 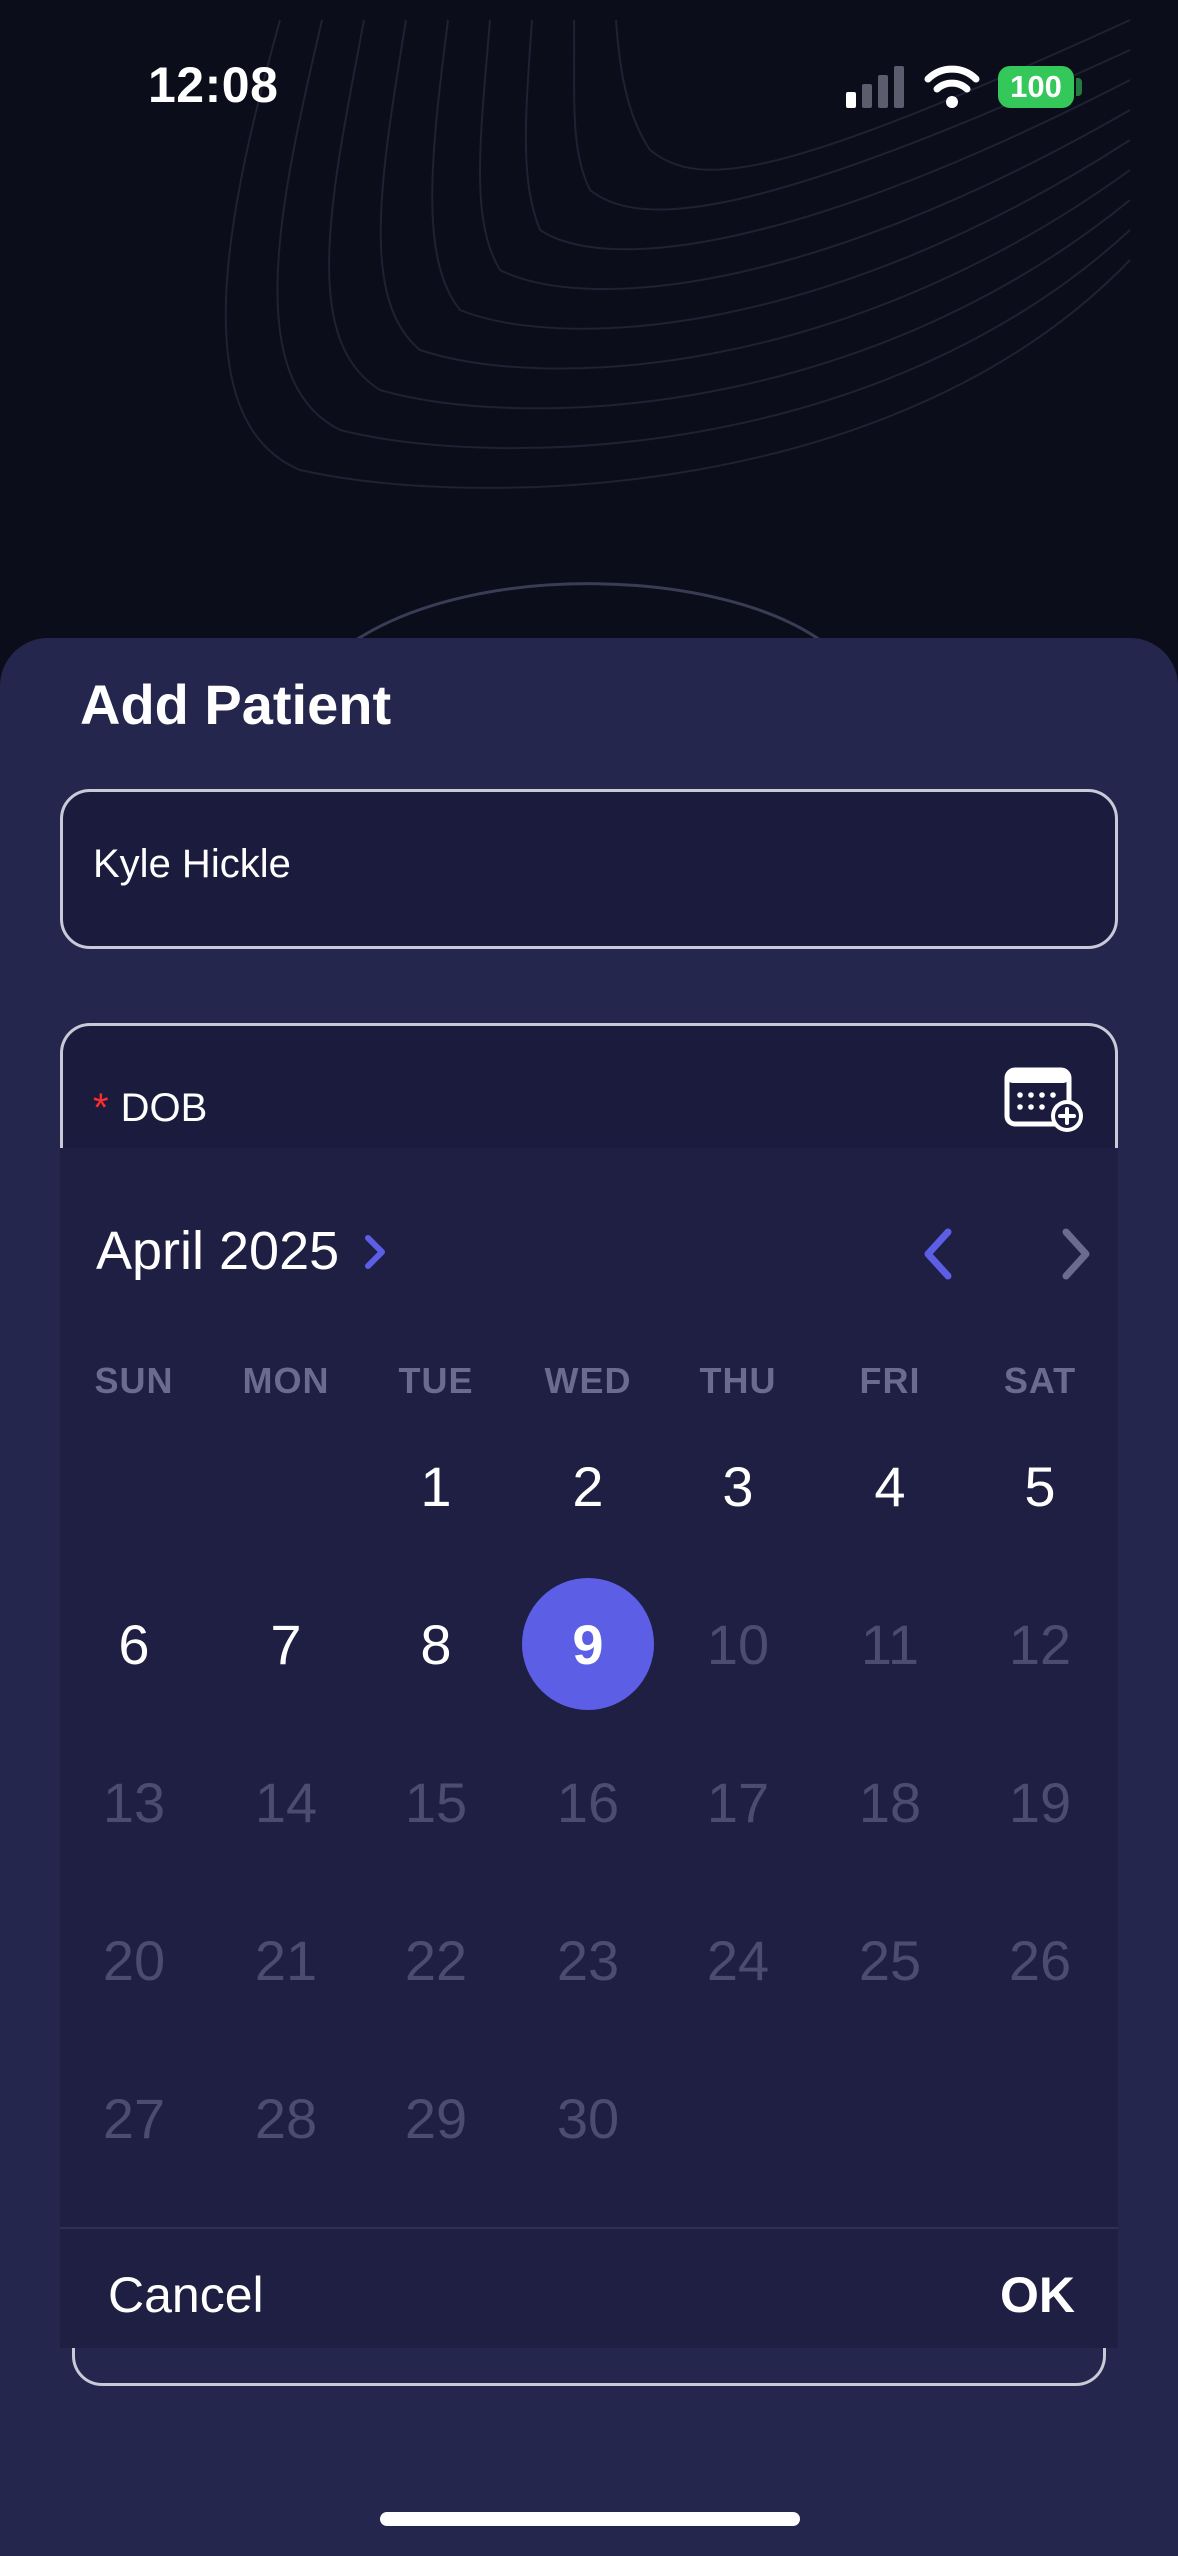 What do you see at coordinates (588, 1644) in the screenshot?
I see `calendar-day-selected: 9` at bounding box center [588, 1644].